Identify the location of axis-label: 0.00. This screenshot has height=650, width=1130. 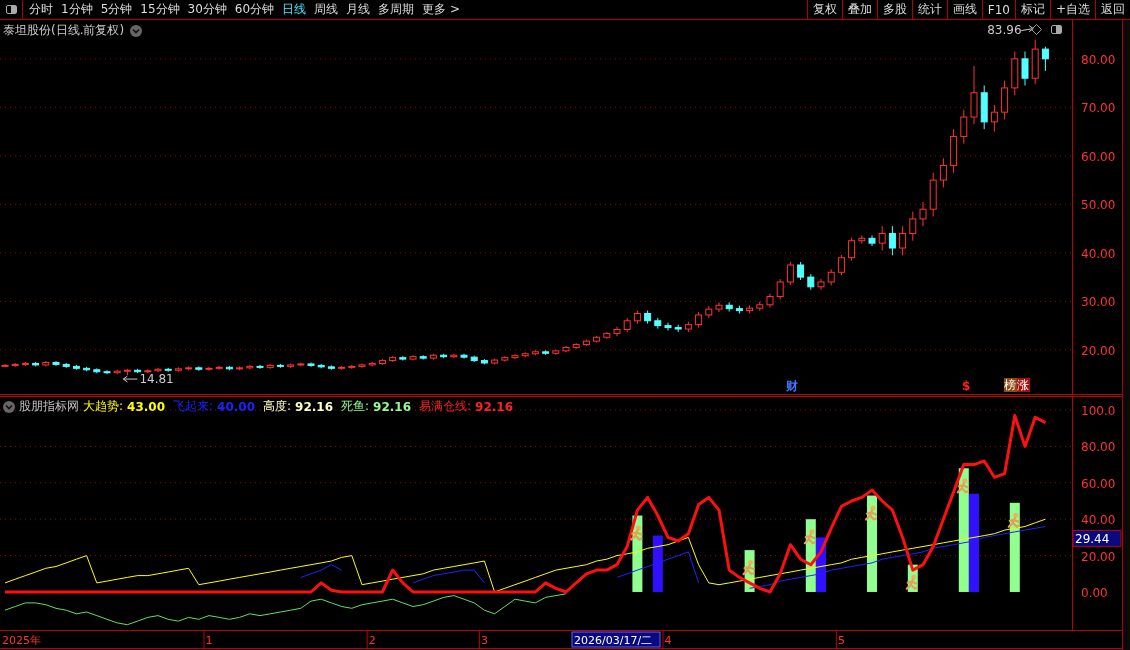
(1094, 592).